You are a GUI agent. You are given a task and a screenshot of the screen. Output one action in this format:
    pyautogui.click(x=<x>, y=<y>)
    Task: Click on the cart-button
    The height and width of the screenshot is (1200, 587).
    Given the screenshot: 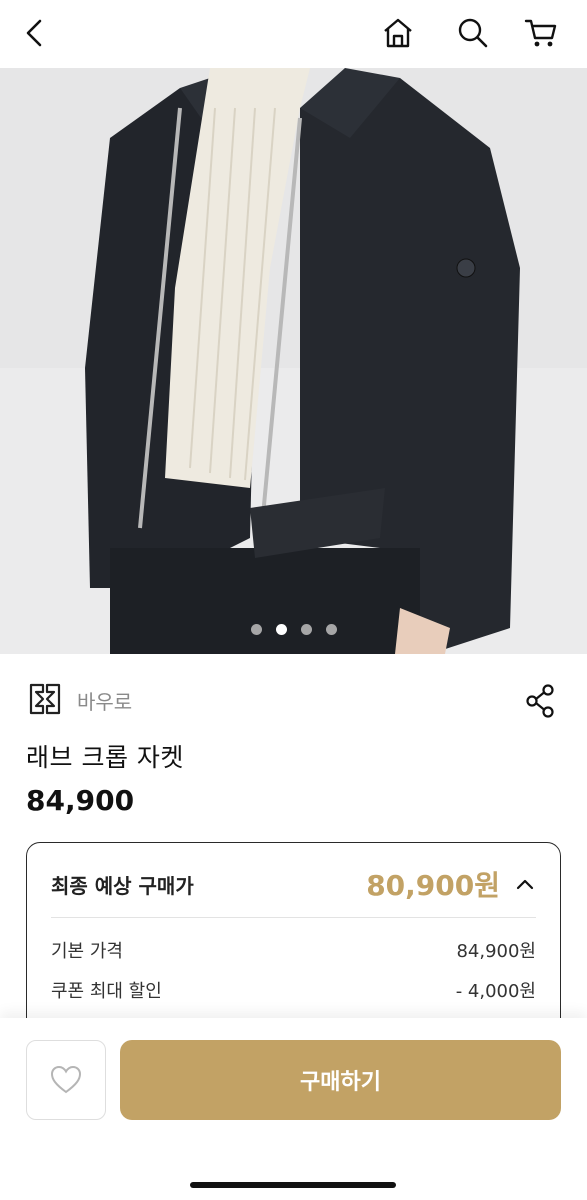 What is the action you would take?
    pyautogui.click(x=541, y=33)
    